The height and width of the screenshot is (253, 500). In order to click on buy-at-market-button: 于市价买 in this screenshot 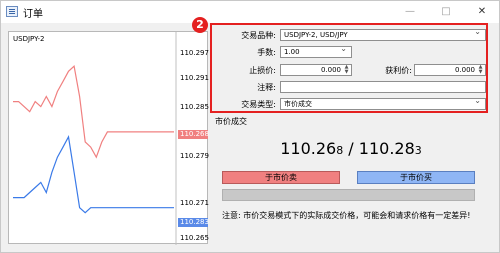, I will do `click(416, 177)`.